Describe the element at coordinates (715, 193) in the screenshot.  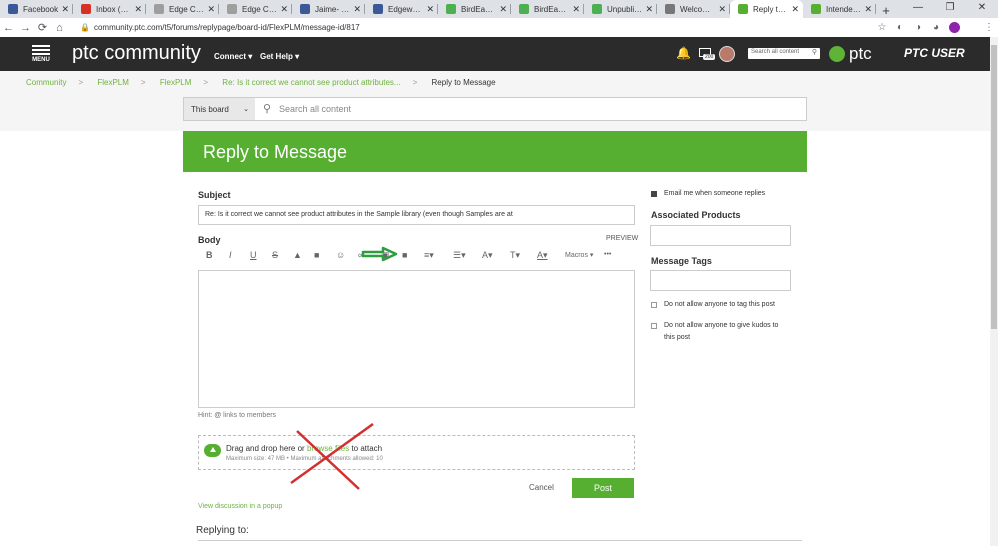
I see `email-replies-label: Email me when someone replies` at that location.